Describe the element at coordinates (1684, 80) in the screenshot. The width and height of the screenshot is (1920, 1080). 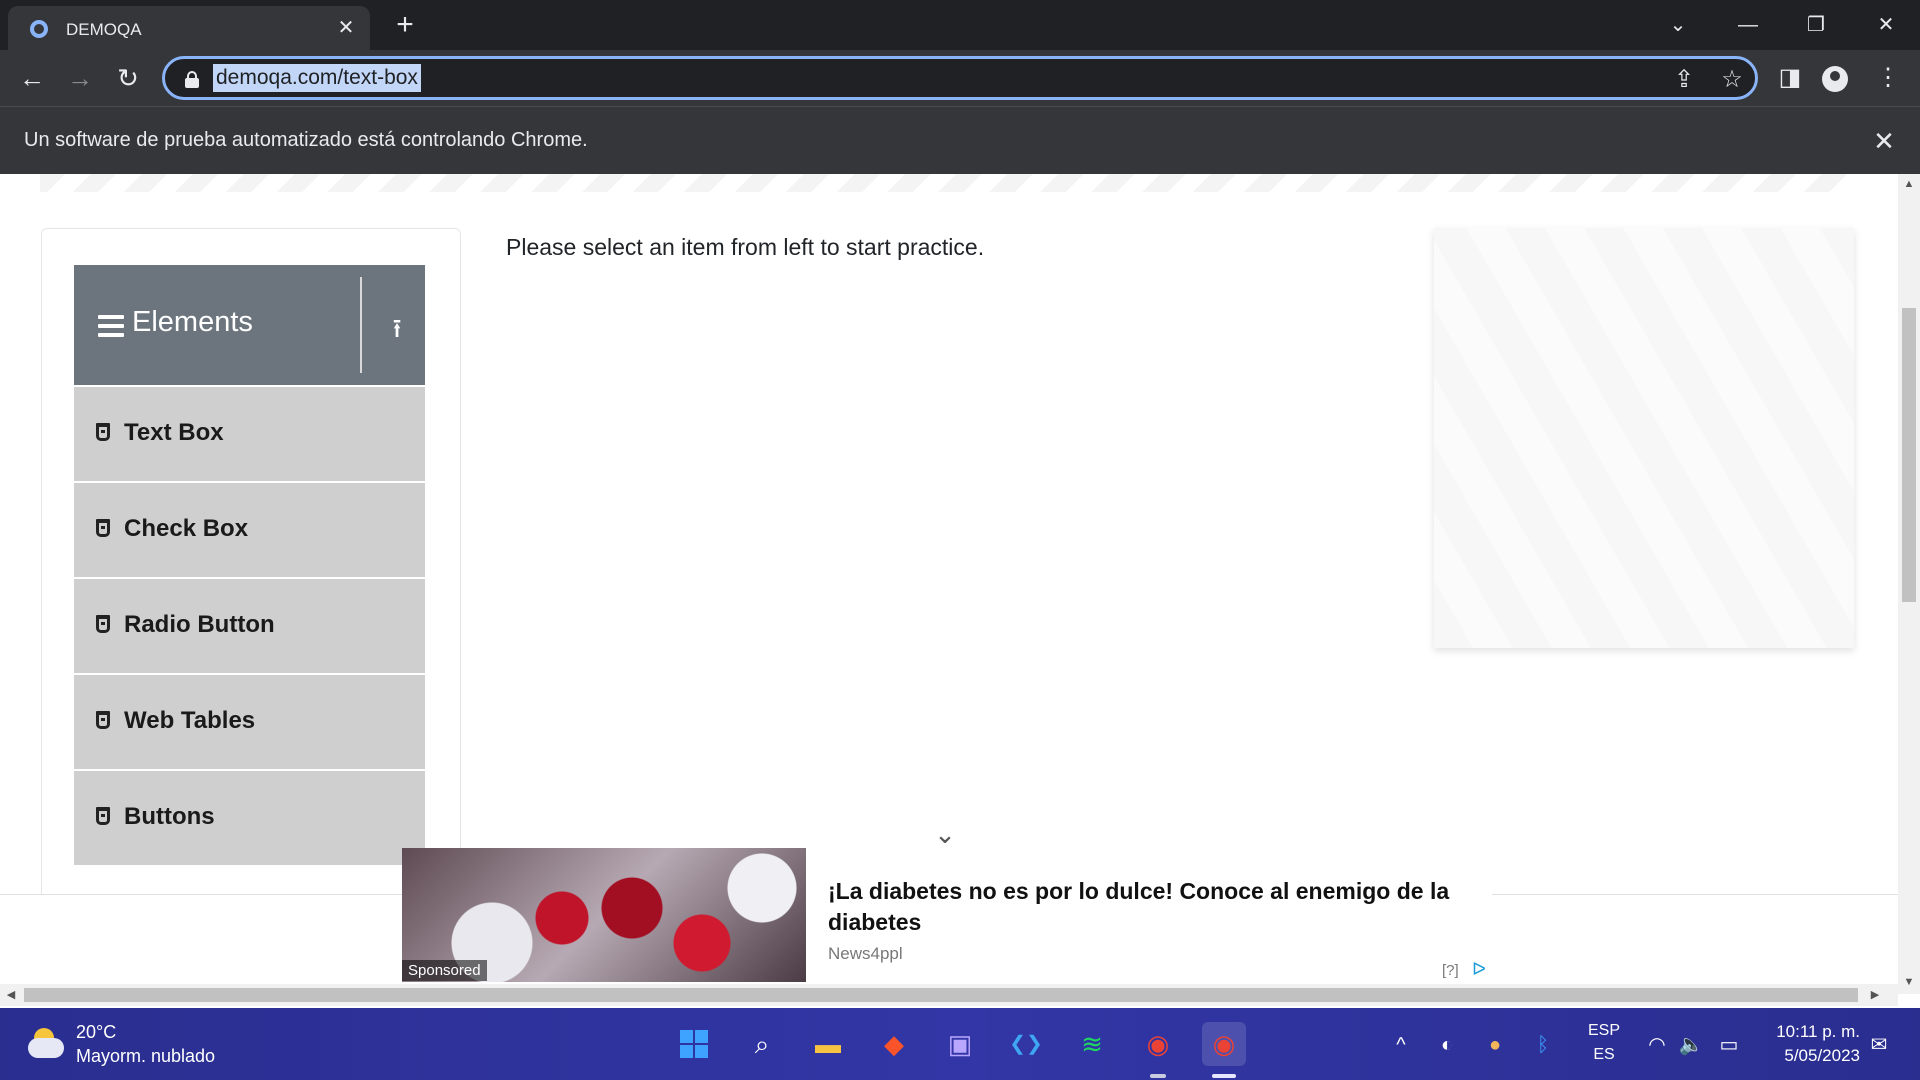
I see `share-icon: ⇪` at that location.